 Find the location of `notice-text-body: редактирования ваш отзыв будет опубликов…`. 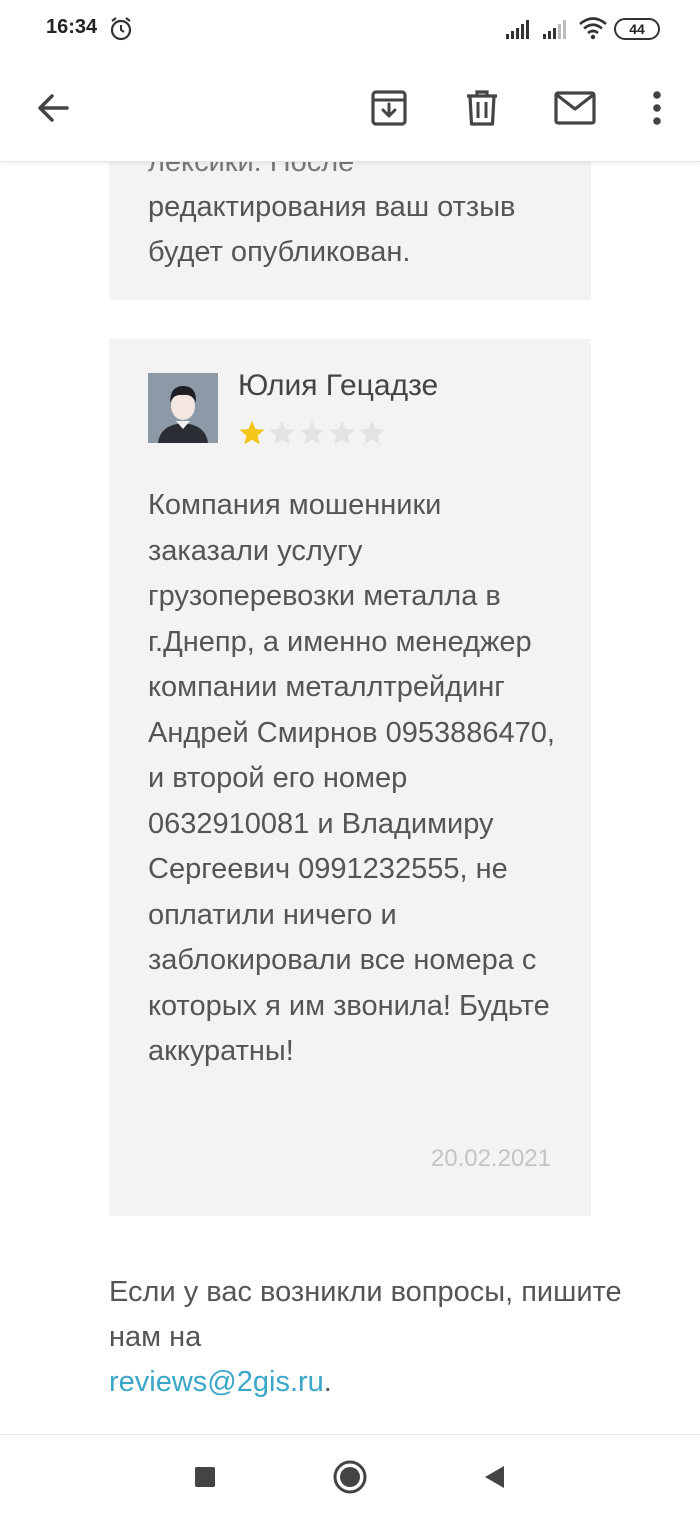

notice-text-body: редактирования ваш отзыв будет опубликов… is located at coordinates (332, 229).